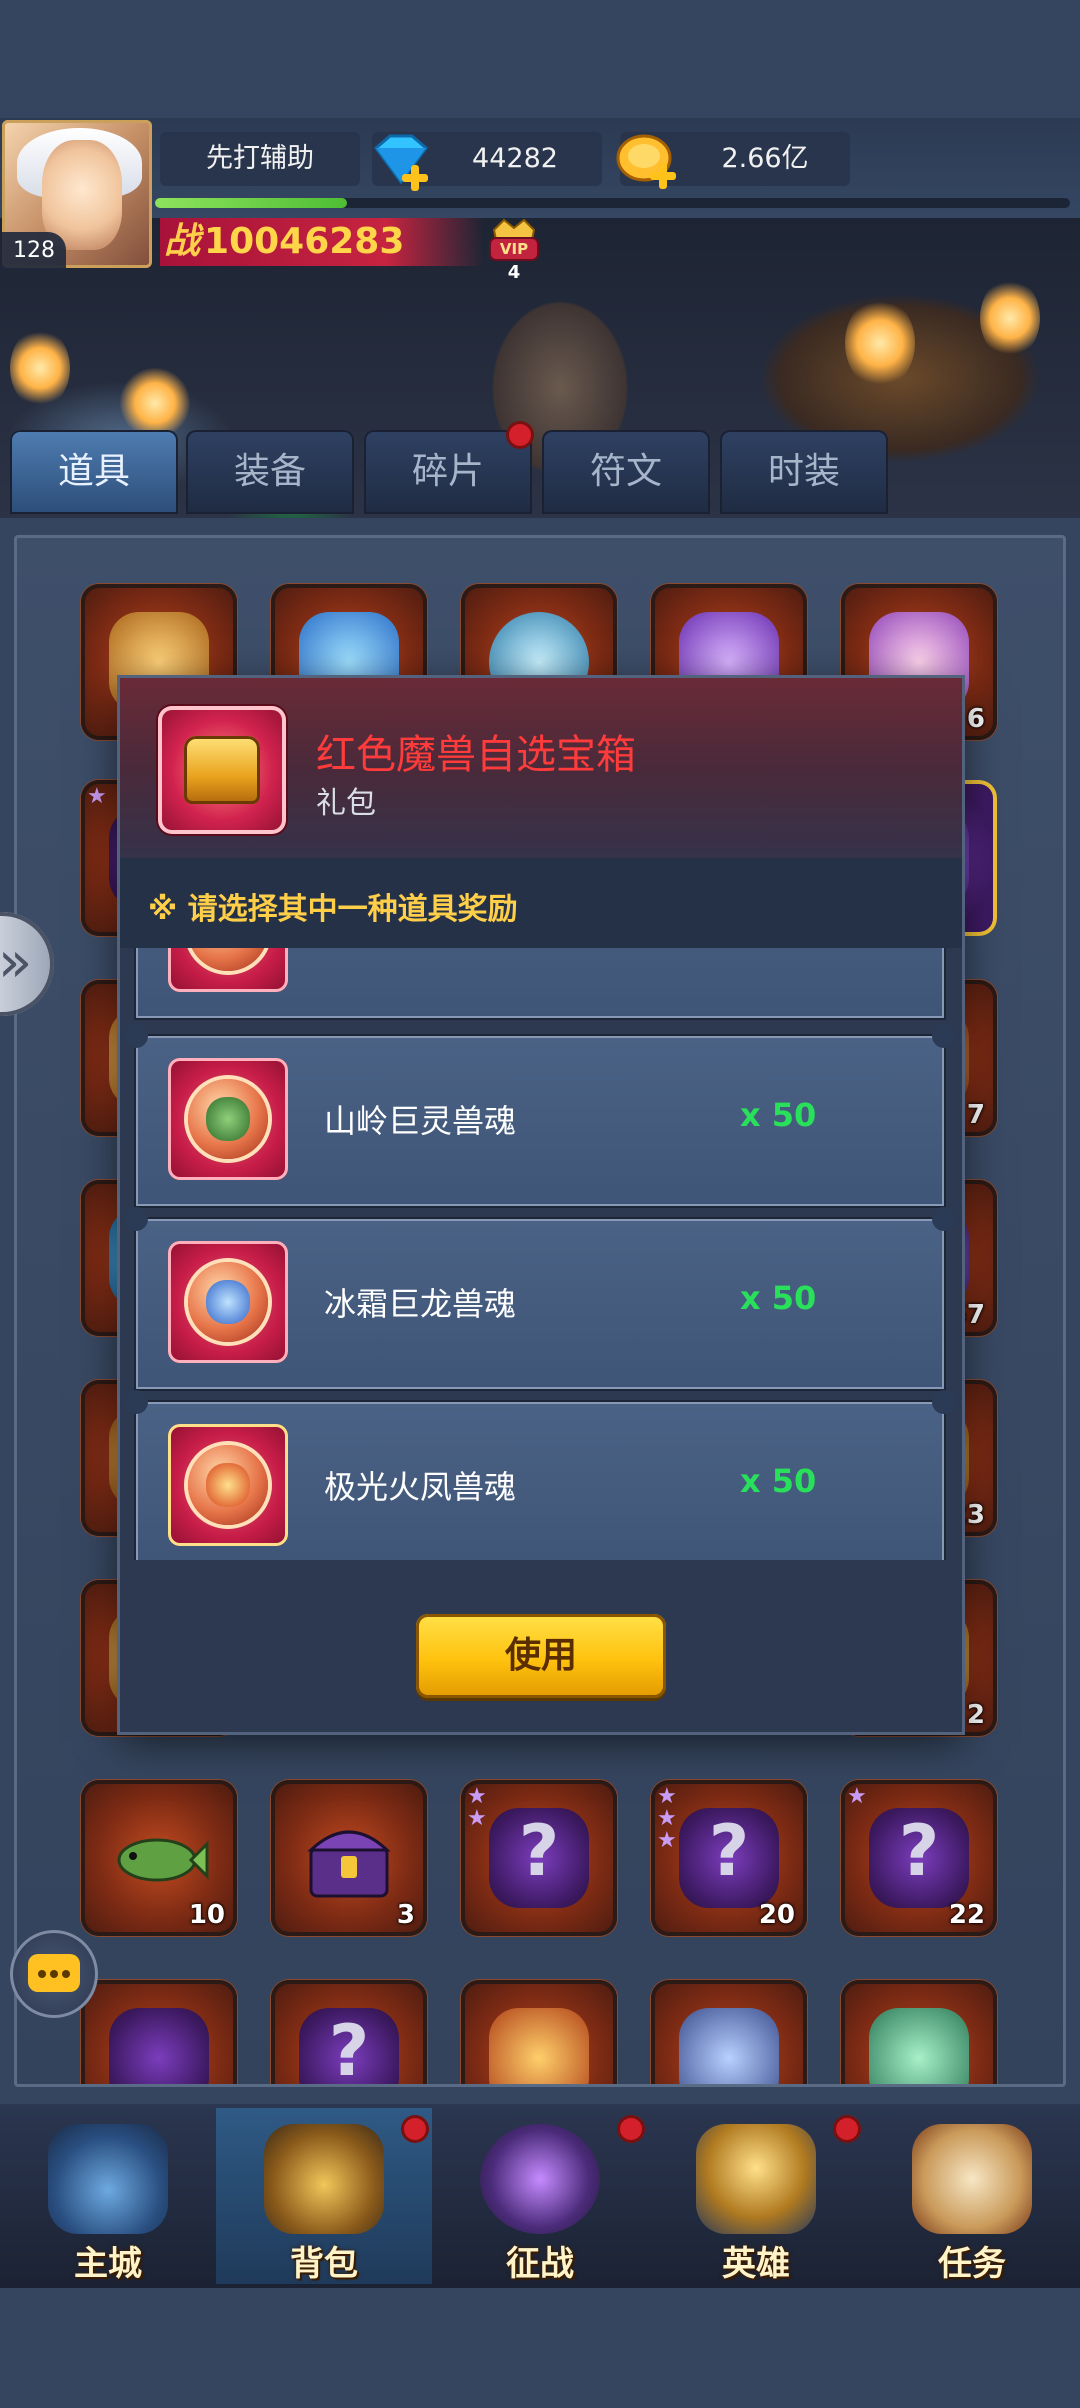 The width and height of the screenshot is (1080, 2408). I want to click on vip-level: 4, so click(514, 272).